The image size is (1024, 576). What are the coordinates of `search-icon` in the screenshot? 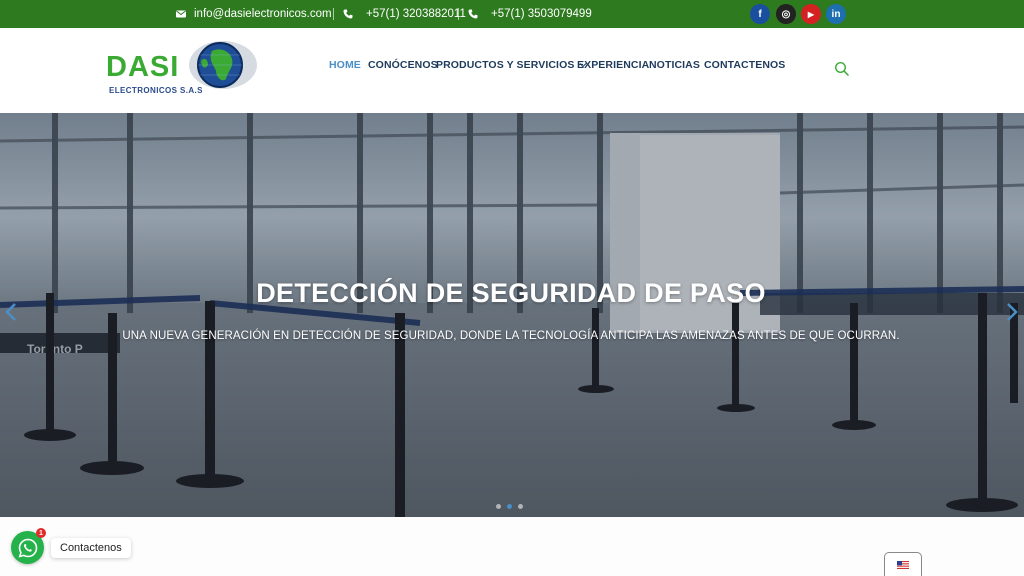 It's located at (842, 69).